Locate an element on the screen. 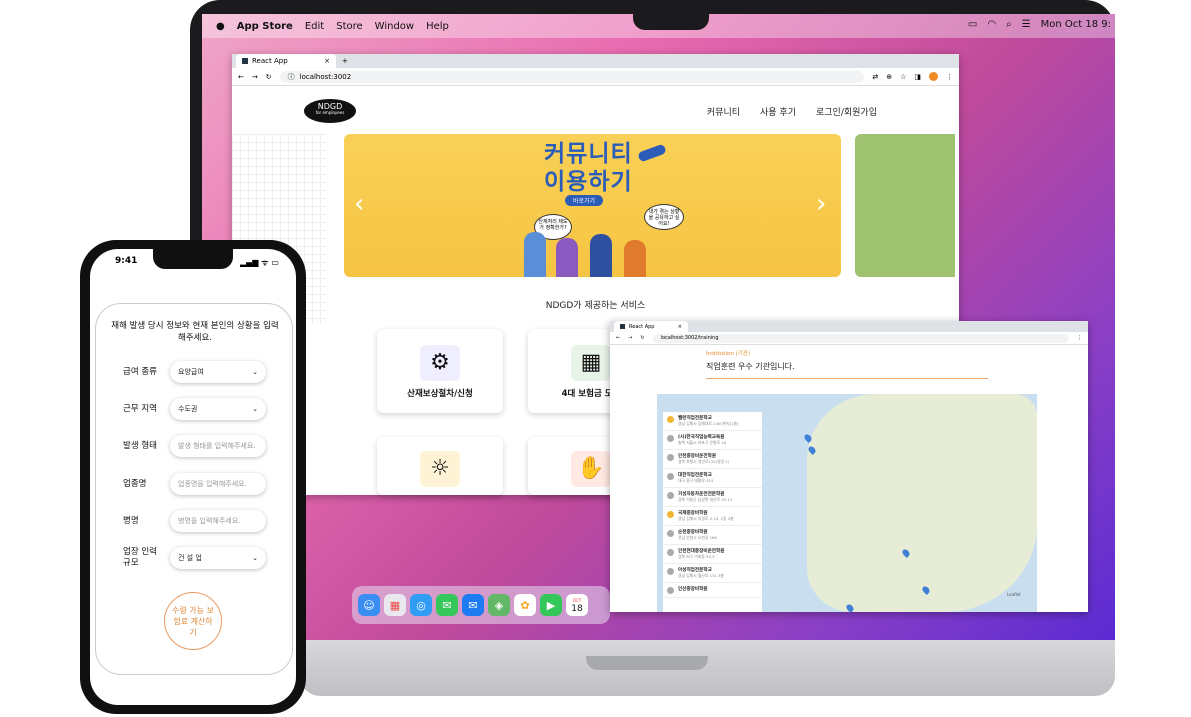 This screenshot has width=1191, height=717. menu-edit: Edit is located at coordinates (314, 26).